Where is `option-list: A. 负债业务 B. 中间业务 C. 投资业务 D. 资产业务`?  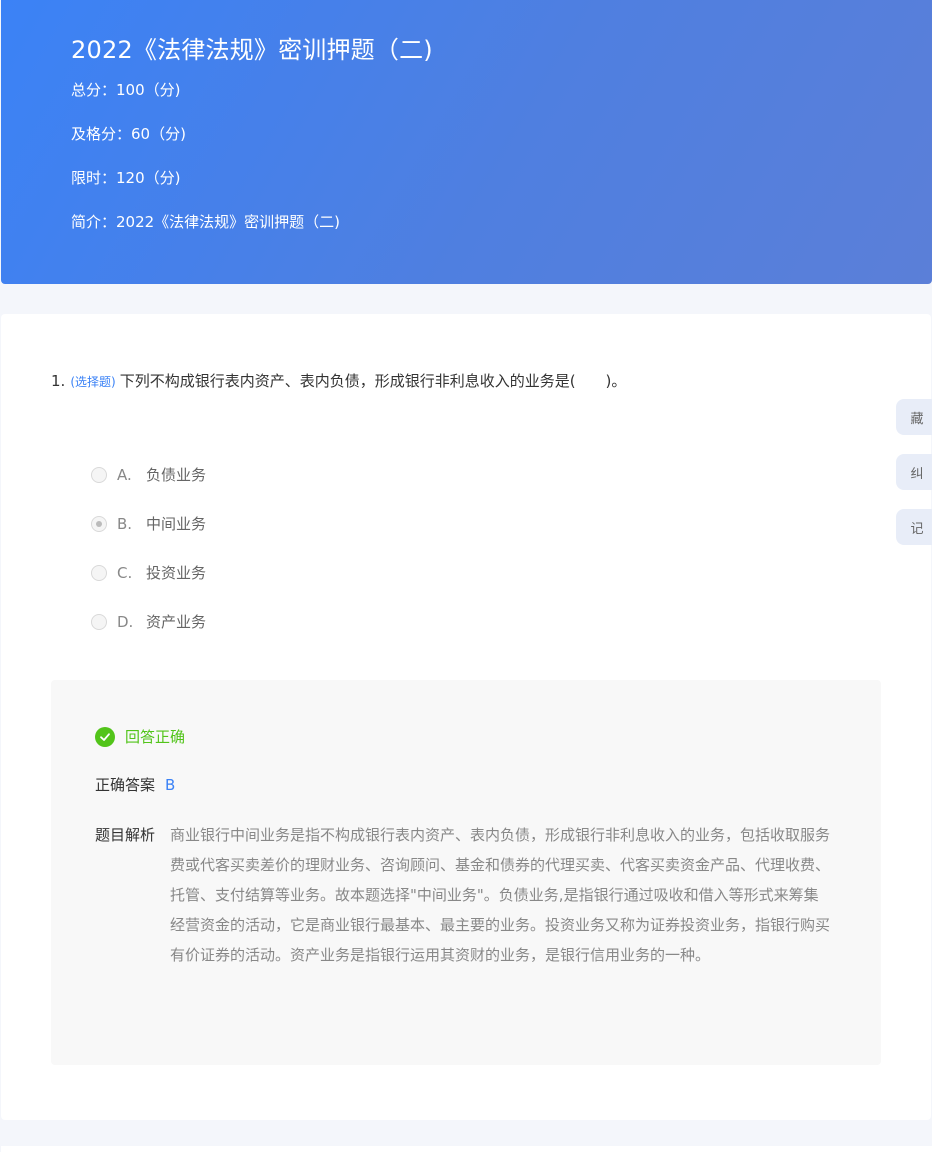 option-list: A. 负债业务 B. 中间业务 C. 投资业务 D. 资产业务 is located at coordinates (148, 548).